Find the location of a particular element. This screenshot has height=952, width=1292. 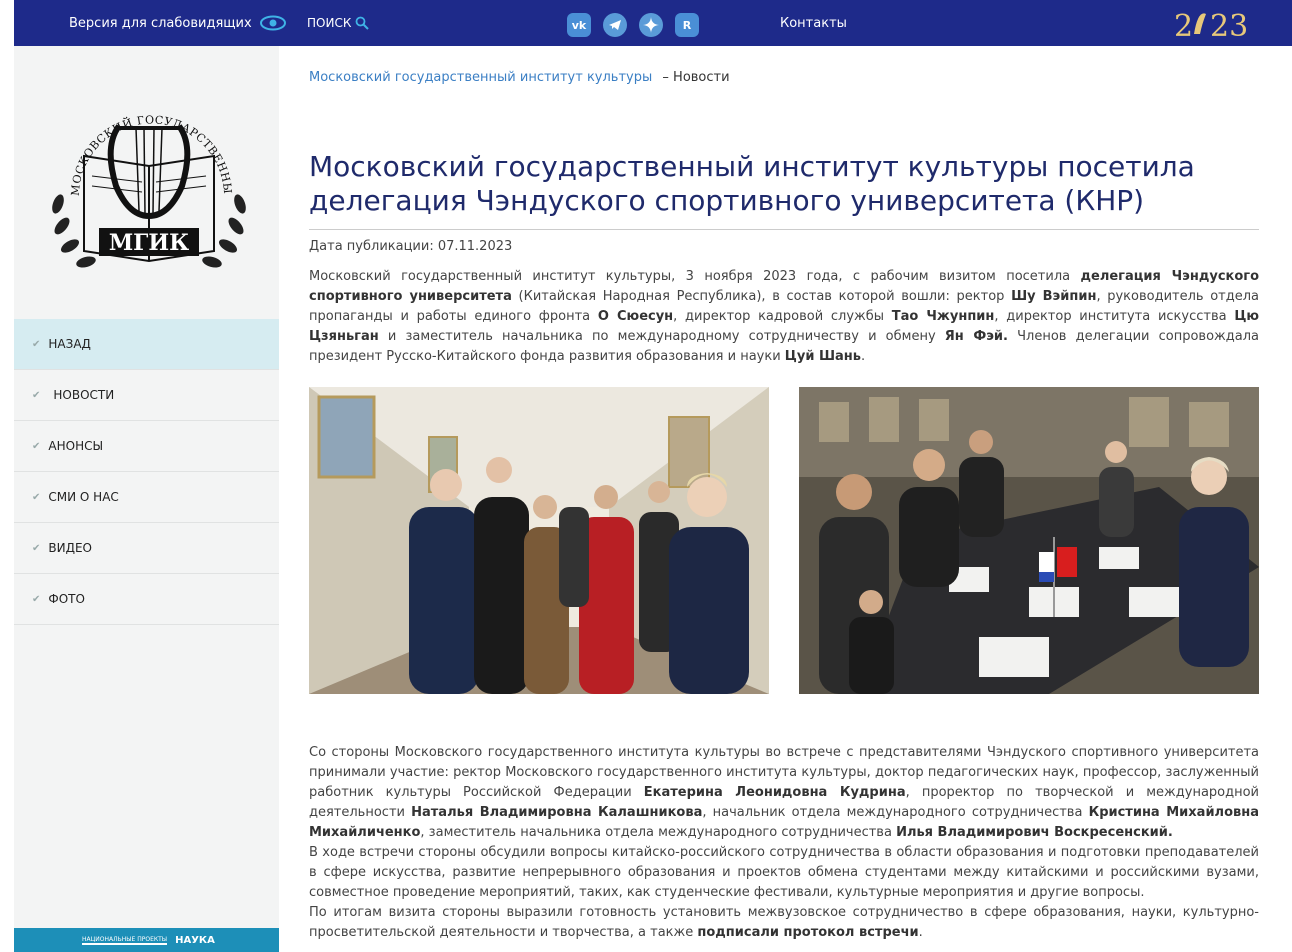

accessibility-link: Версия для слабовидящих is located at coordinates (177, 23).